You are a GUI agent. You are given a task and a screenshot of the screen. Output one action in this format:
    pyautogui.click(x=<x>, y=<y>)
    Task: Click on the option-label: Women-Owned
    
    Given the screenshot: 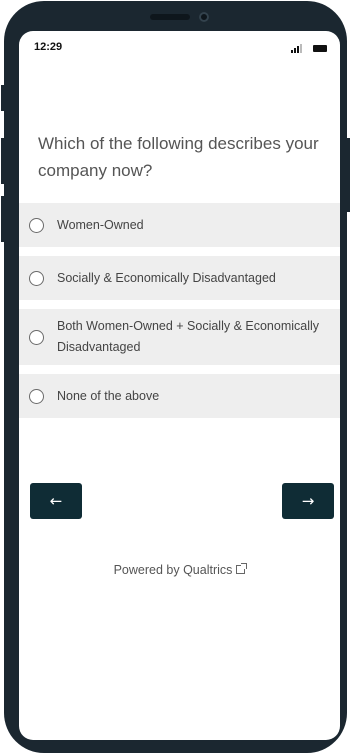 What is the action you would take?
    pyautogui.click(x=100, y=224)
    